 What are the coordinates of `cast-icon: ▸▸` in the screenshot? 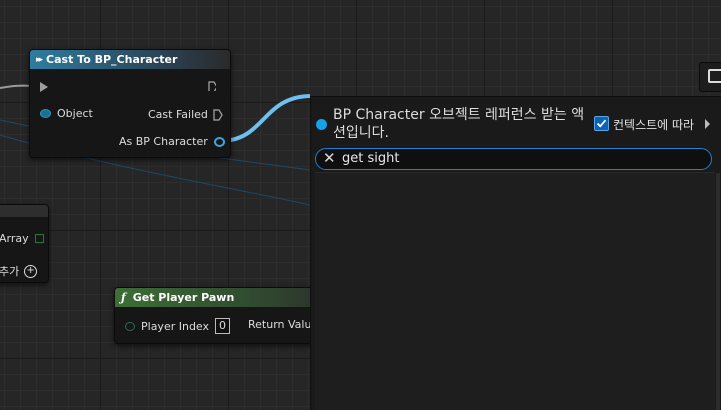 It's located at (39, 59).